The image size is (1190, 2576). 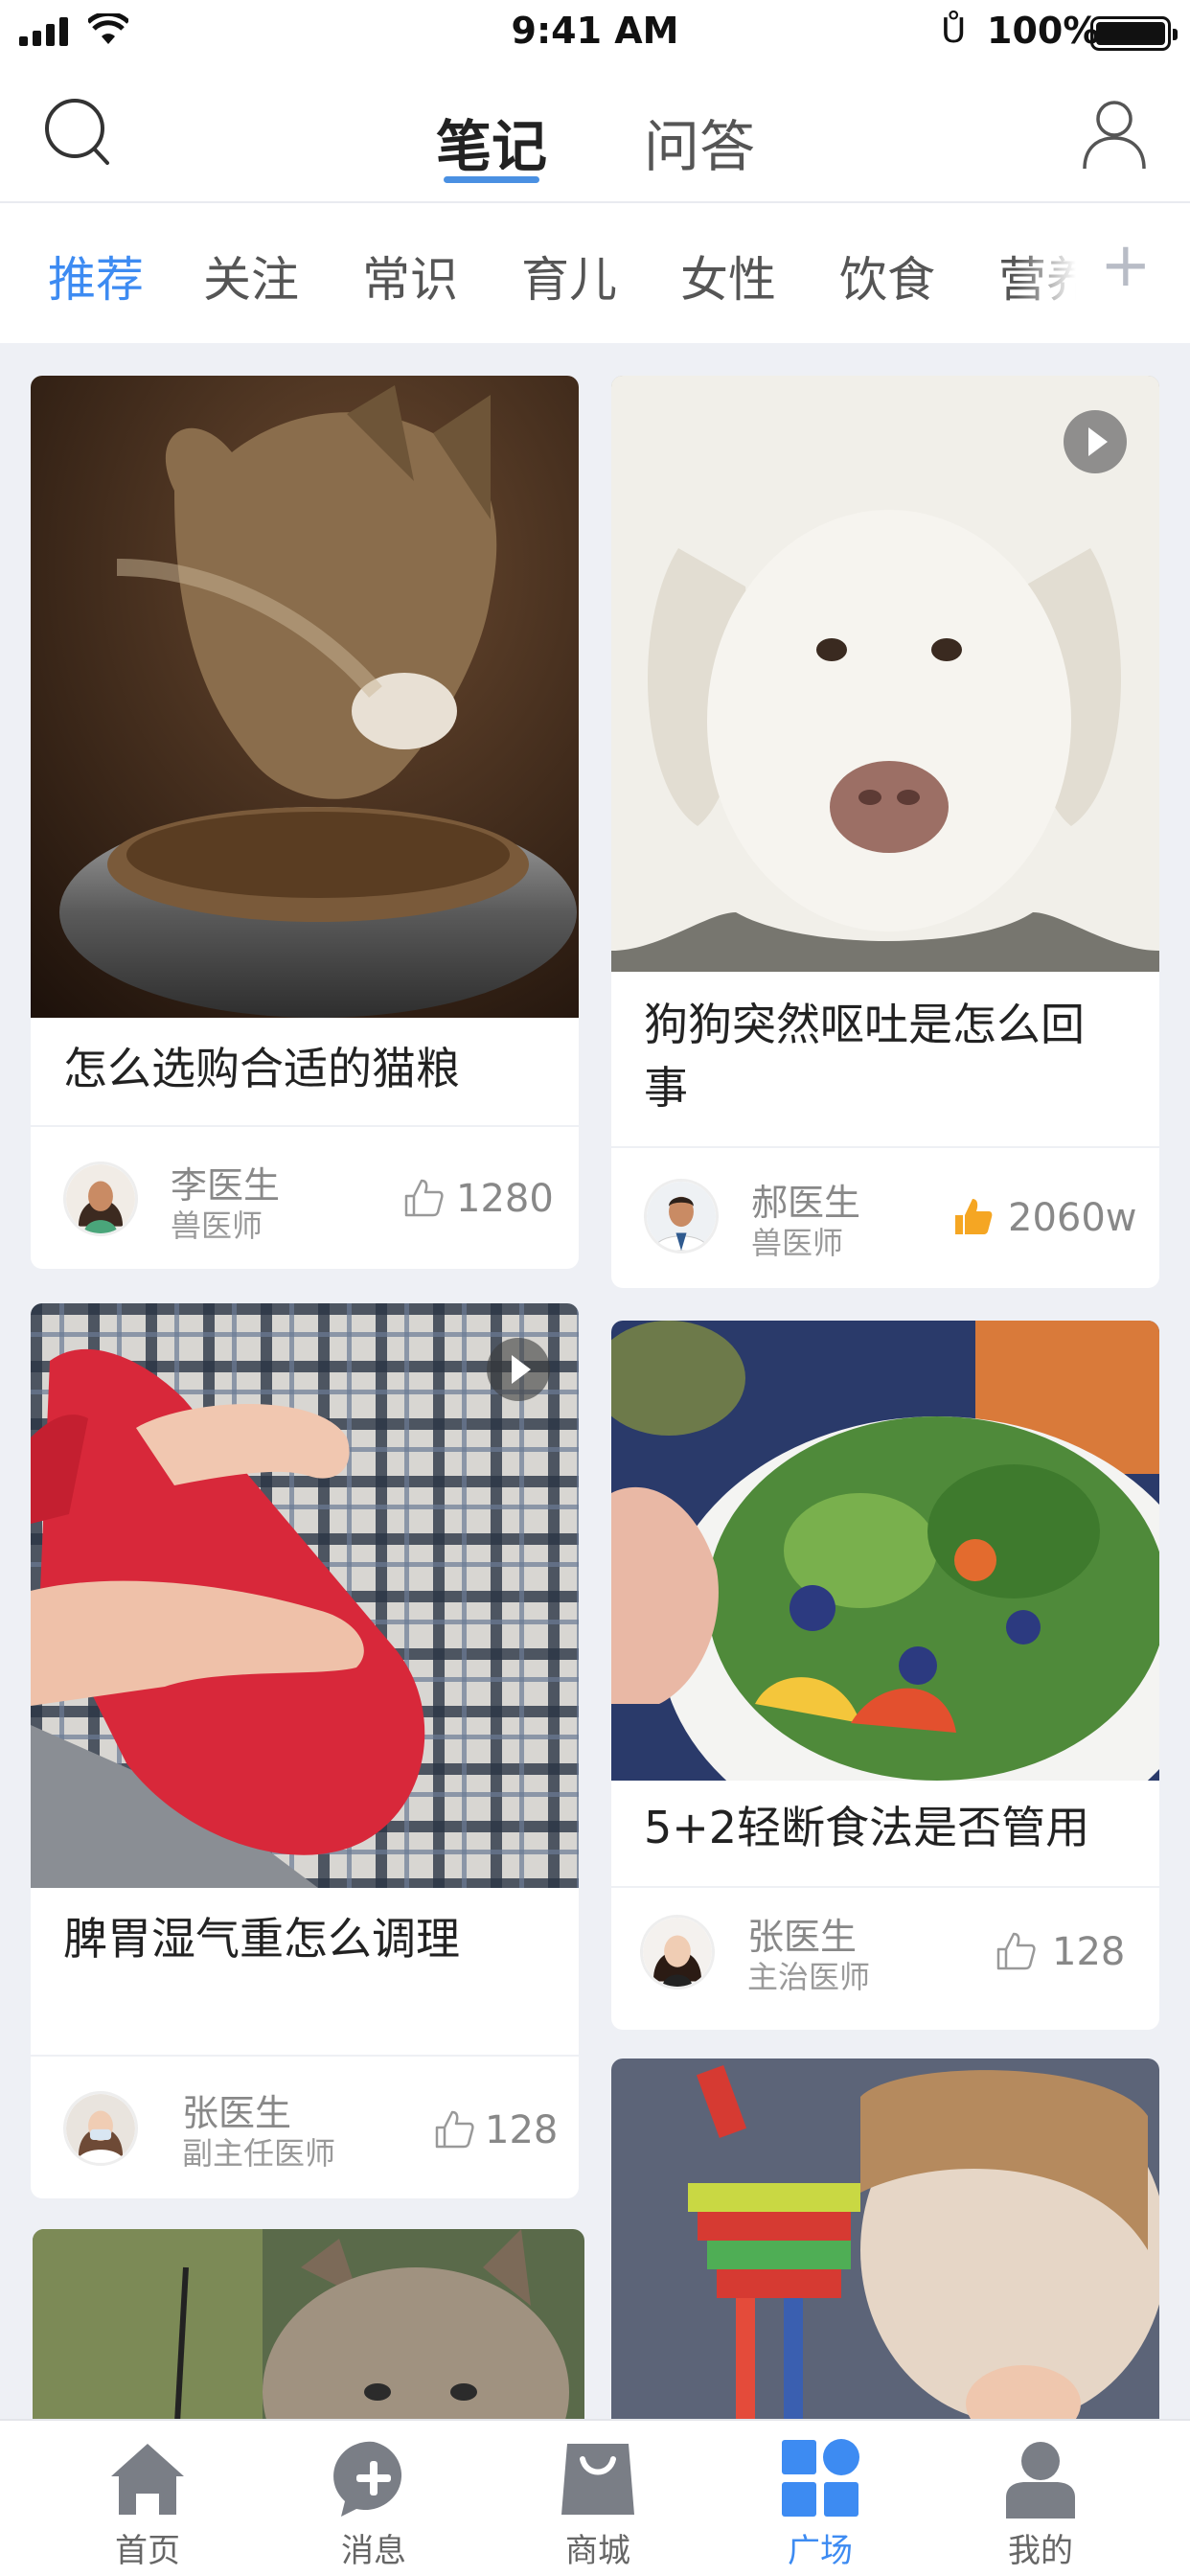 I want to click on search-icon, so click(x=81, y=134).